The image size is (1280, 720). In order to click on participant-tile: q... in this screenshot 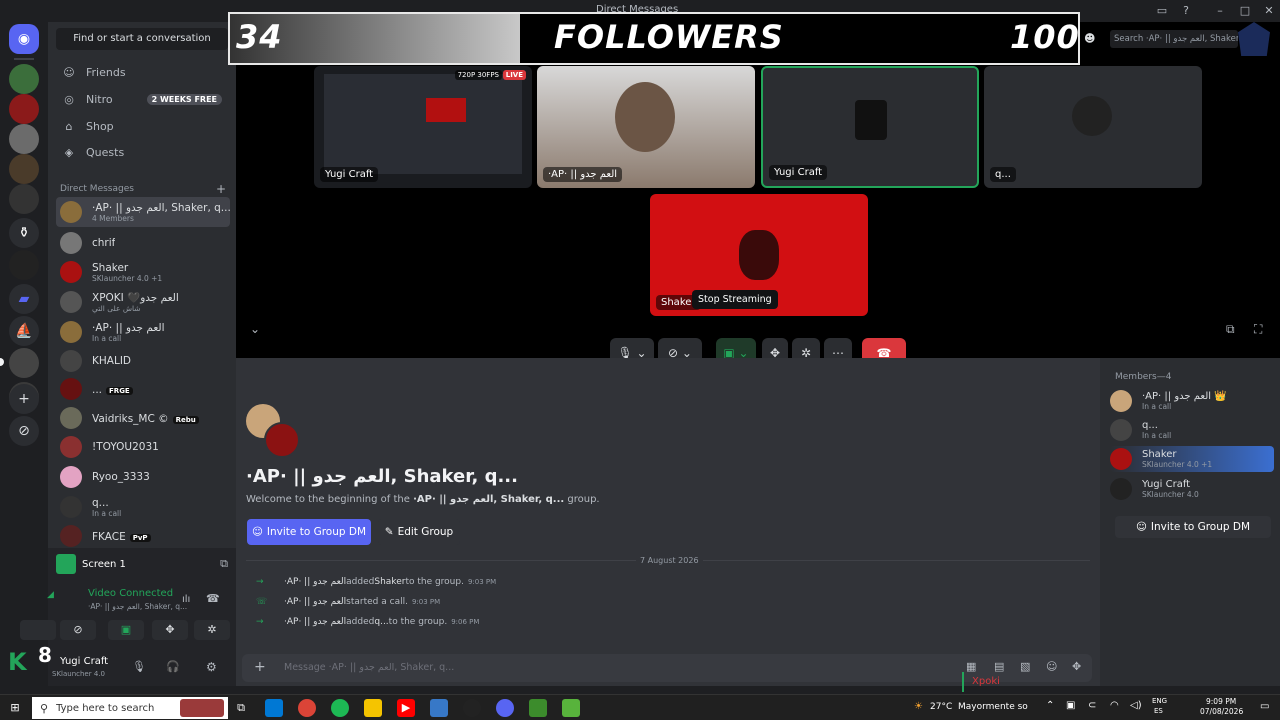, I will do `click(1093, 127)`.